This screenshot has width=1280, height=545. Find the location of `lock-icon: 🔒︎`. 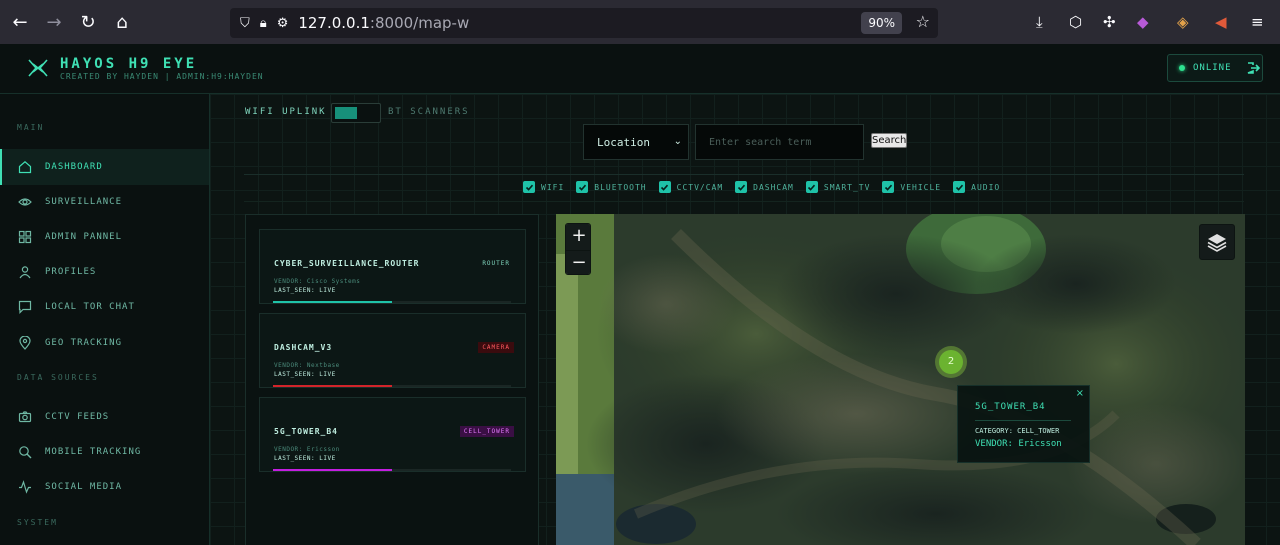

lock-icon: 🔒︎ is located at coordinates (263, 23).